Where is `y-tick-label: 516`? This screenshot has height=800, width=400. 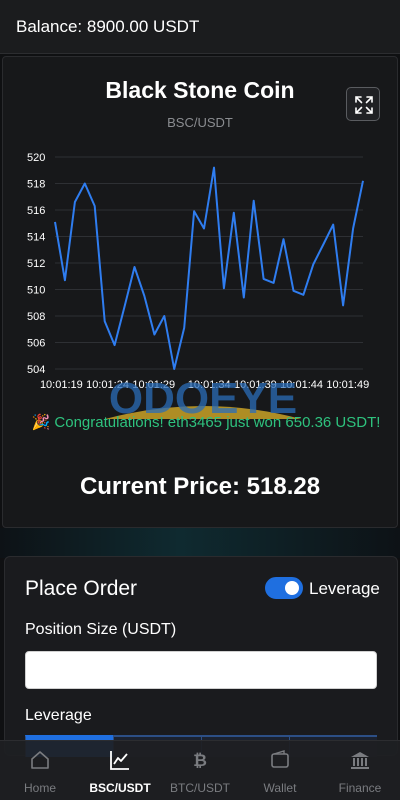
y-tick-label: 516 is located at coordinates (36, 211).